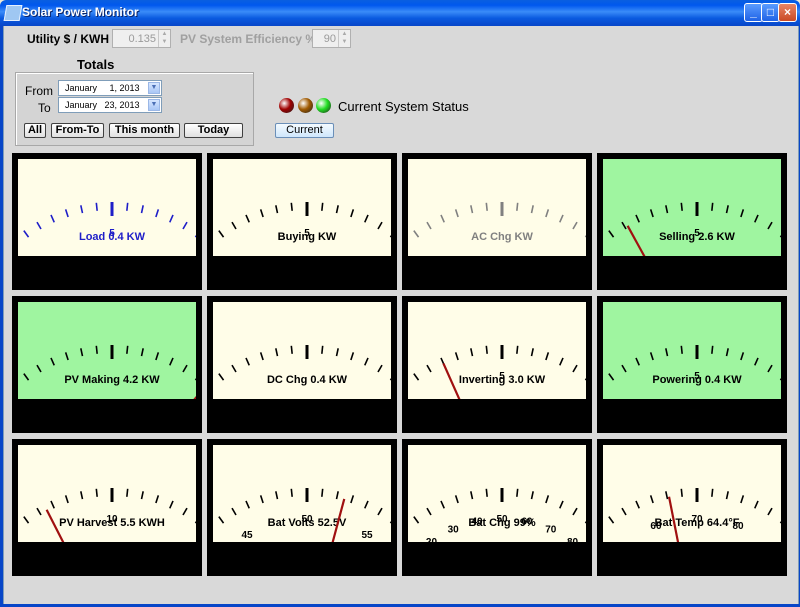 This screenshot has height=607, width=800. I want to click on efficiency-label: PV System Efficiency %, so click(248, 39).